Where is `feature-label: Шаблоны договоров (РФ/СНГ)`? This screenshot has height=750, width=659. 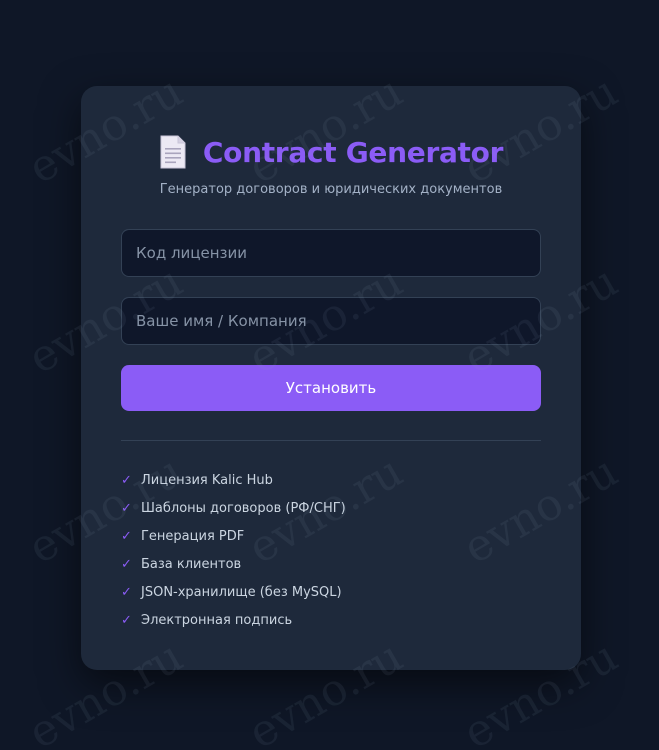 feature-label: Шаблоны договоров (РФ/СНГ) is located at coordinates (243, 508).